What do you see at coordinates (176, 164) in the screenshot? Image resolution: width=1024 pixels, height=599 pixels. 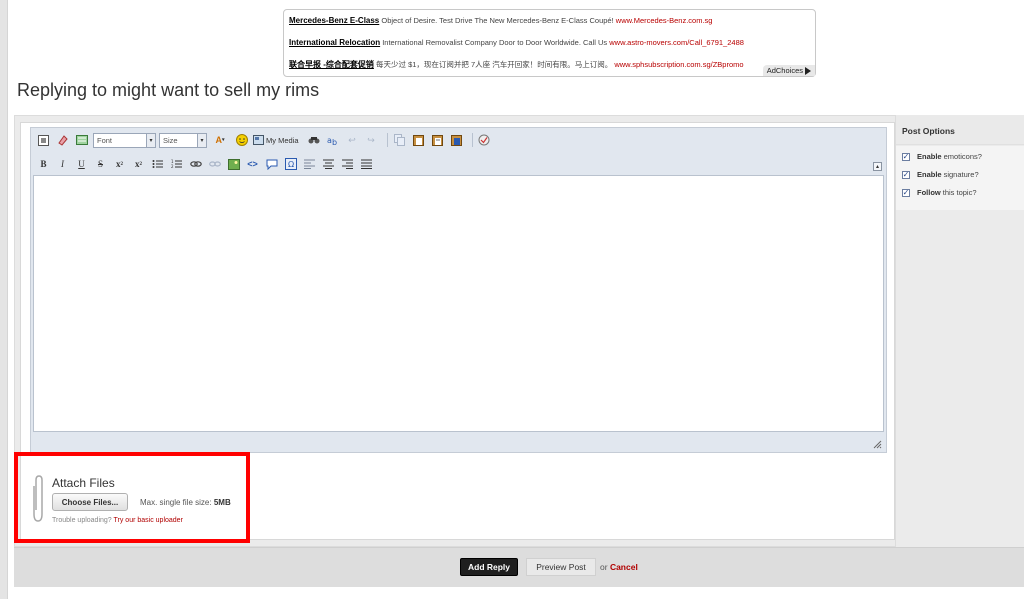 I see `numbered-list-icon: 12` at bounding box center [176, 164].